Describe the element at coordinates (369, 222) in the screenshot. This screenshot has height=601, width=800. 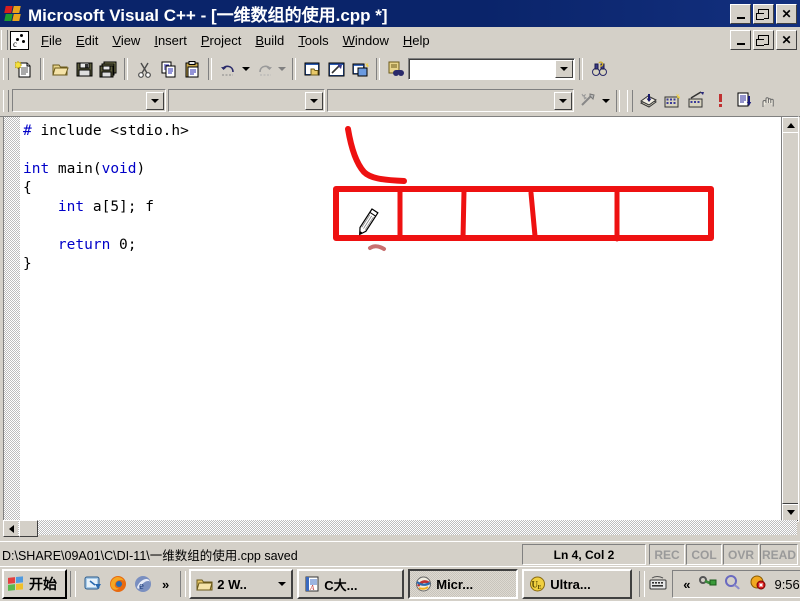
I see `pencil-annotation-cursor` at that location.